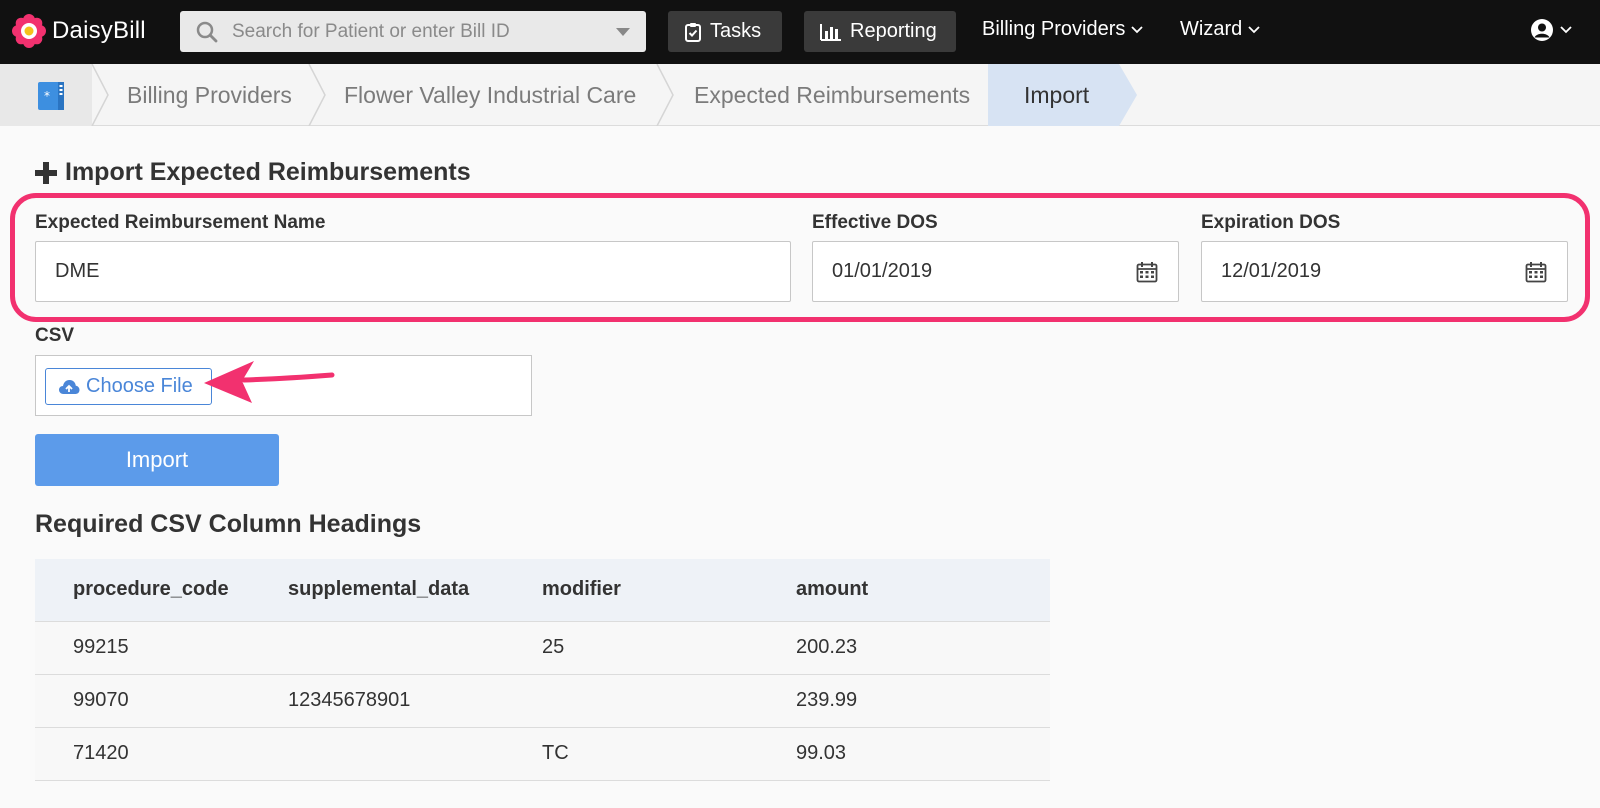 This screenshot has width=1600, height=808. What do you see at coordinates (1271, 222) in the screenshot?
I see `expiration-dos-label: Expiration DOS` at bounding box center [1271, 222].